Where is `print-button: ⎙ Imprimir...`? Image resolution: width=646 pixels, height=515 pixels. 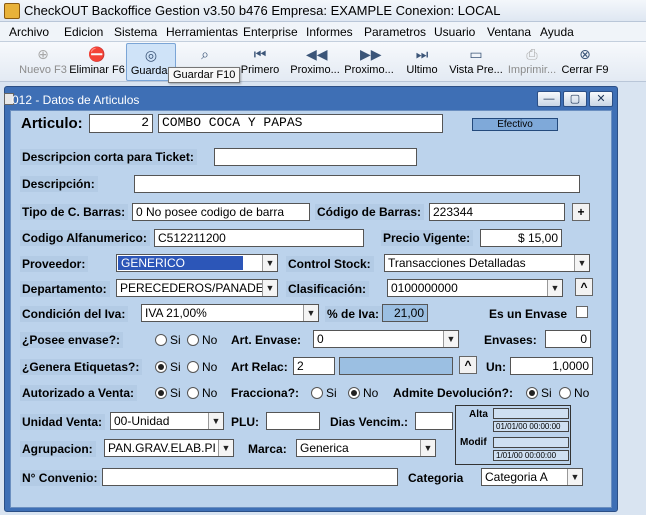 print-button: ⎙ Imprimir... is located at coordinates (532, 62).